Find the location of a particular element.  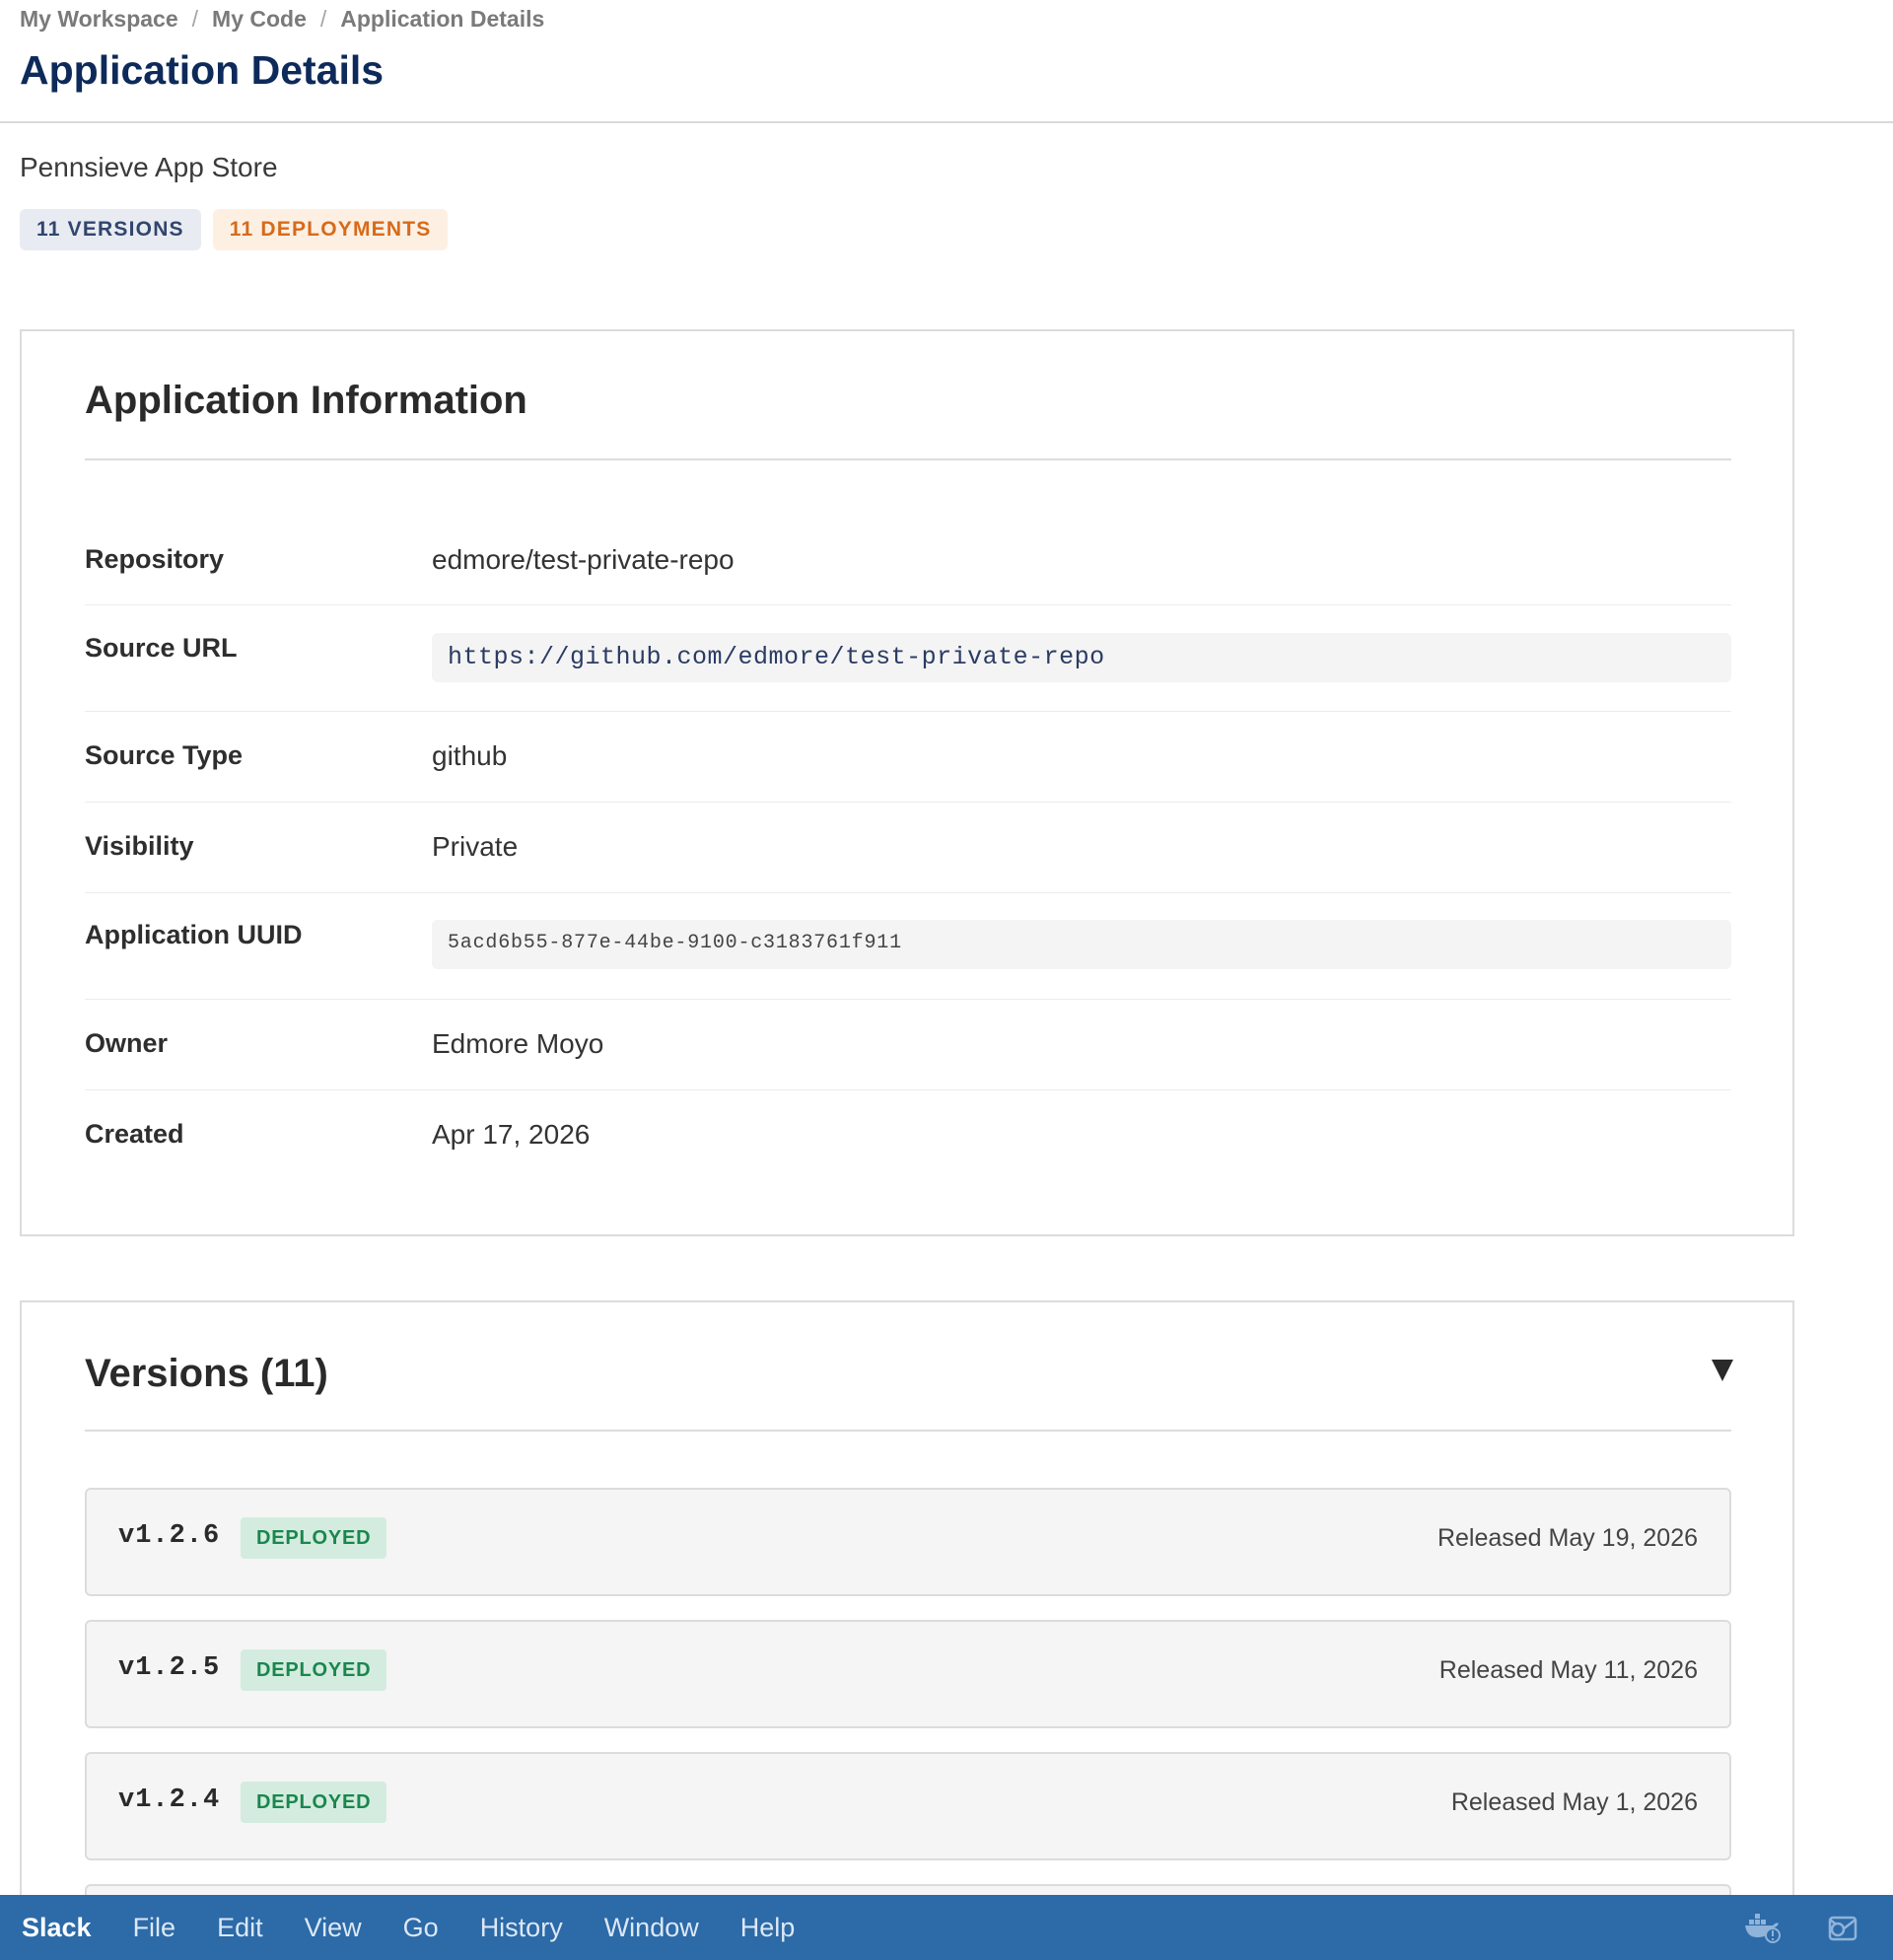

visibility-value: Private is located at coordinates (475, 846).